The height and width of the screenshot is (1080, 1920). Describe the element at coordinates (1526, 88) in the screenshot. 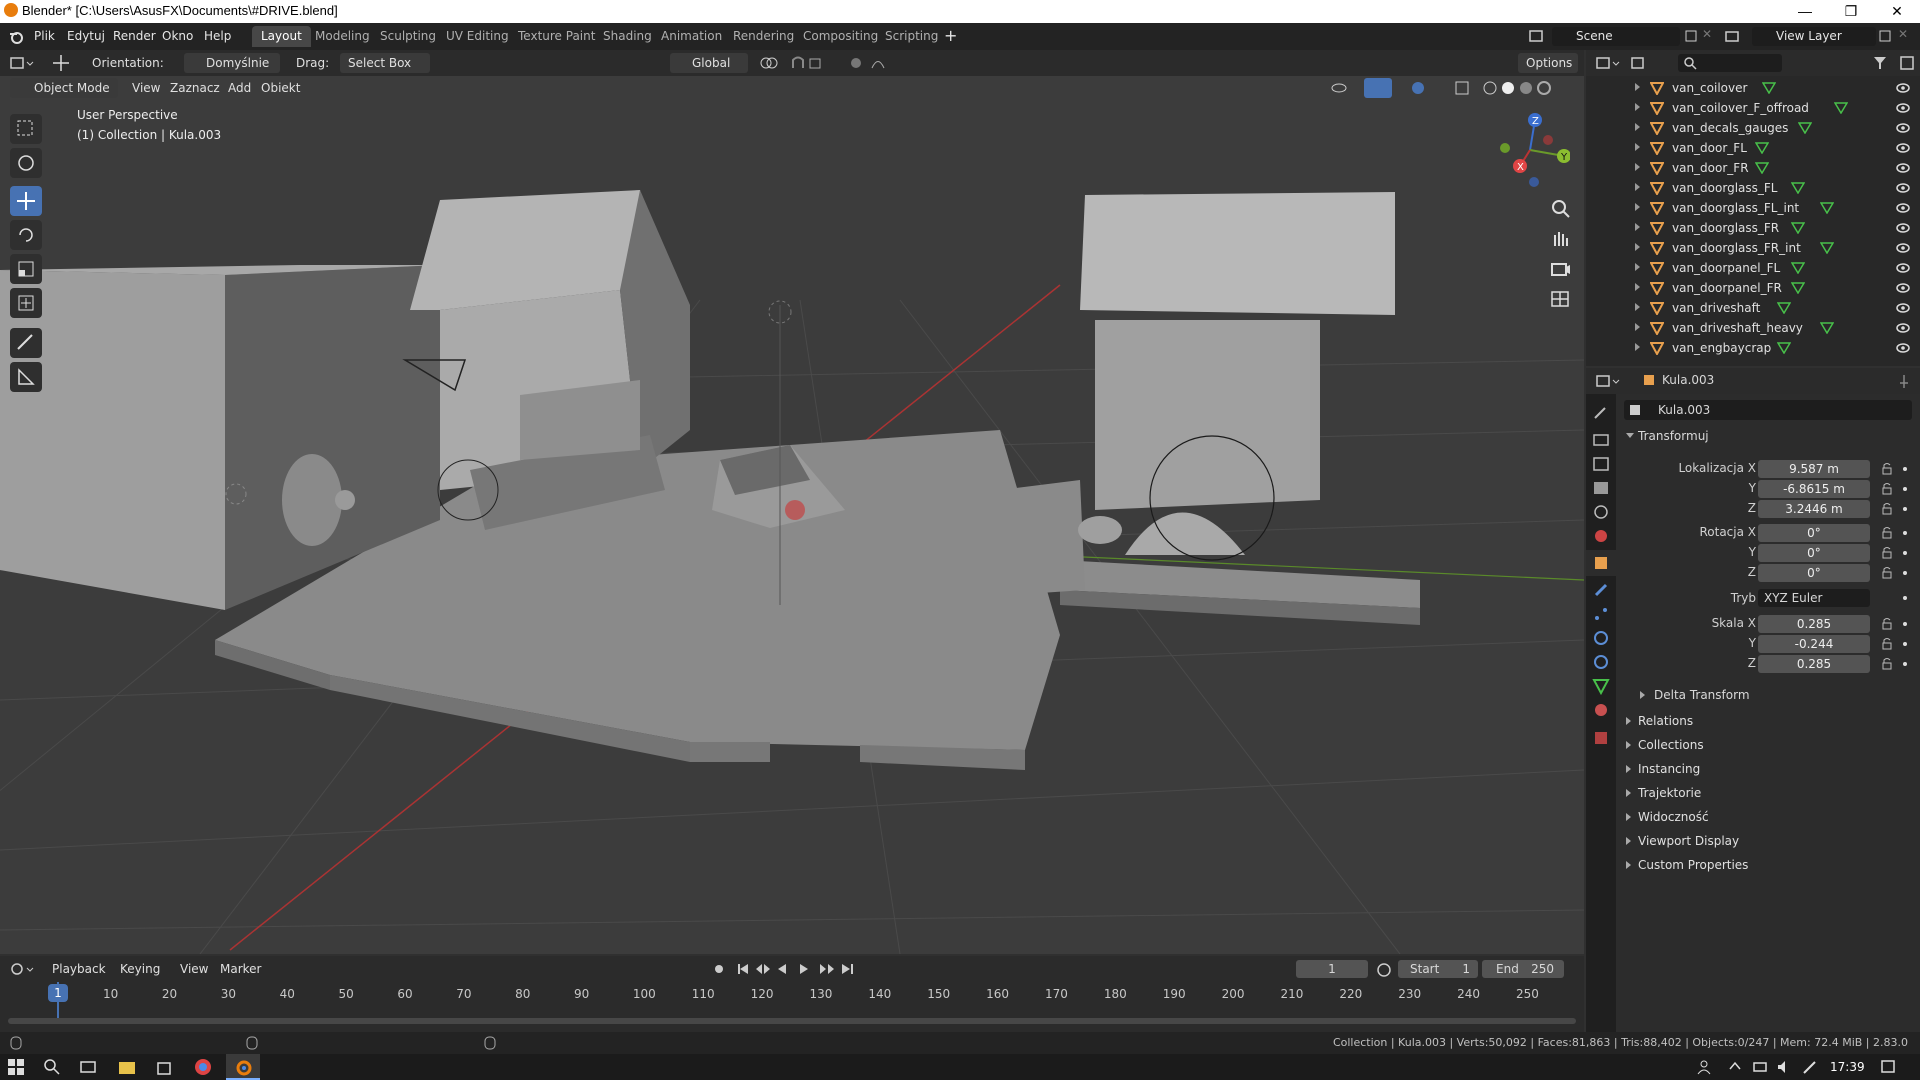

I see `material-shading-icon` at that location.